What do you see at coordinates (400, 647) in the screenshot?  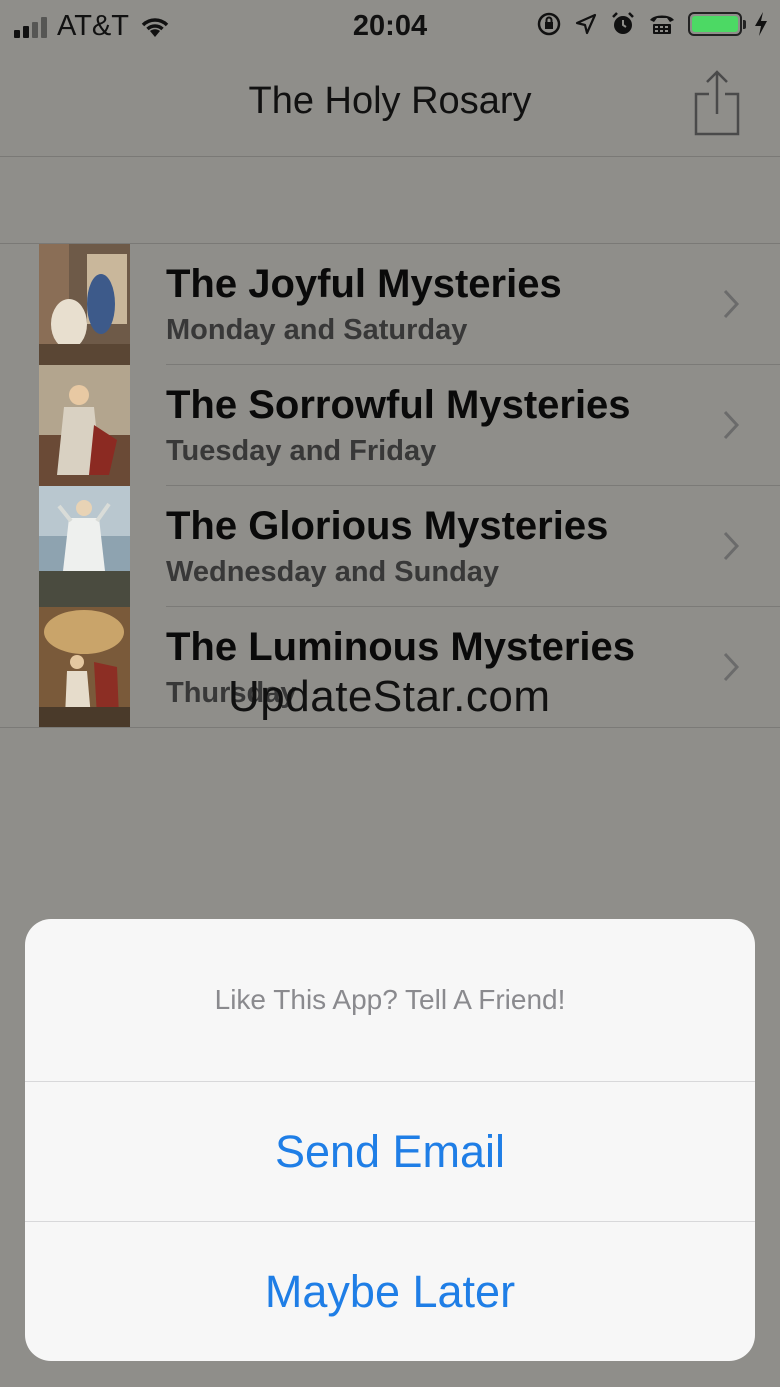 I see `mystery-title: The Luminous Mysteries` at bounding box center [400, 647].